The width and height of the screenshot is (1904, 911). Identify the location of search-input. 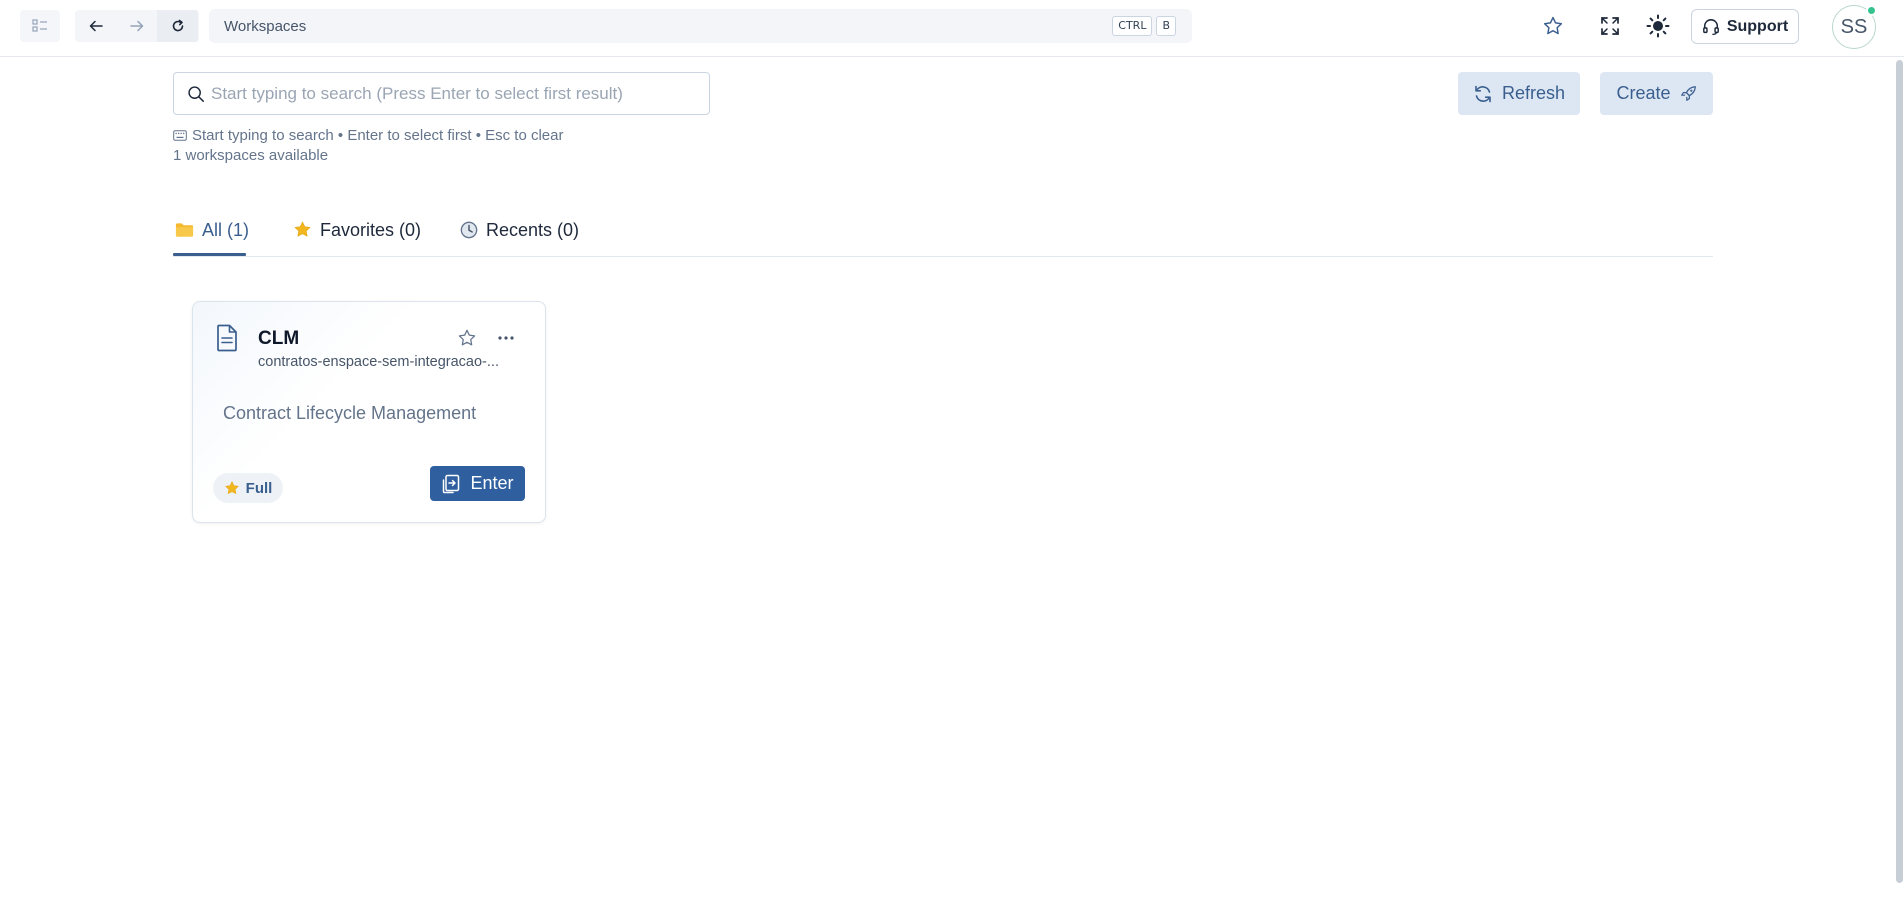
(451, 93).